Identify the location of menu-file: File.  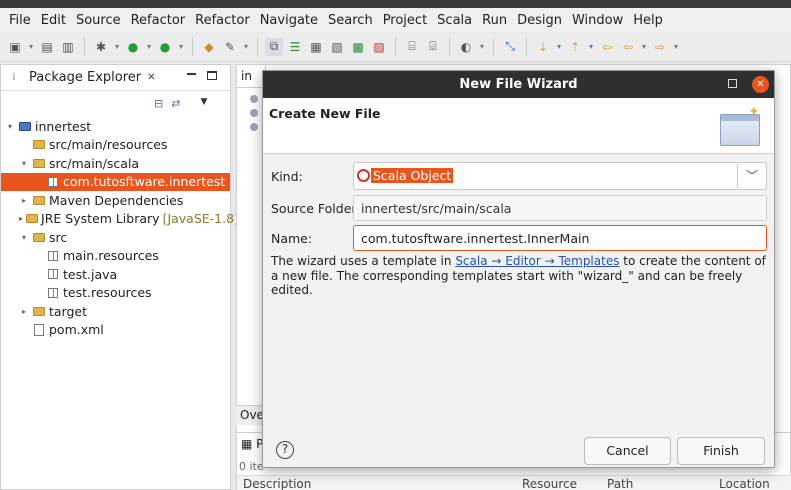
(20, 20).